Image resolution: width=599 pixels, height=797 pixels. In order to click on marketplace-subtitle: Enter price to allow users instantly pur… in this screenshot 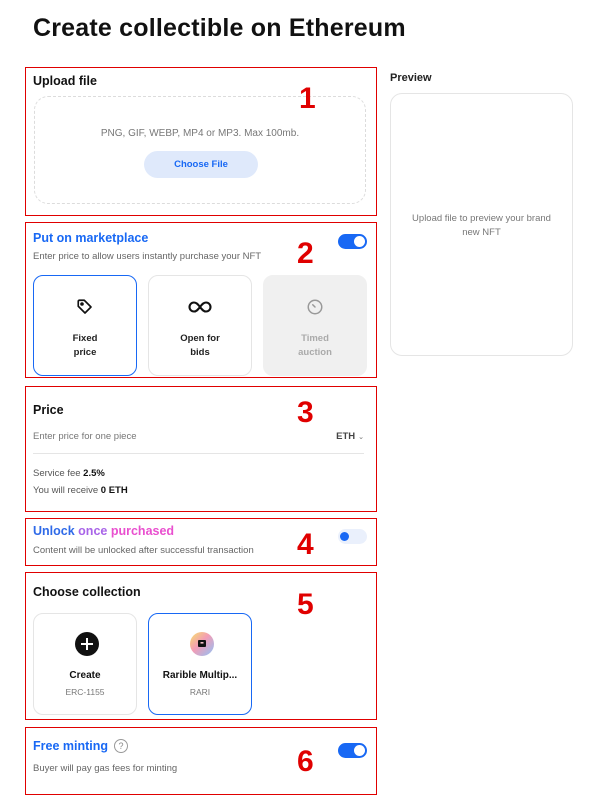, I will do `click(147, 256)`.